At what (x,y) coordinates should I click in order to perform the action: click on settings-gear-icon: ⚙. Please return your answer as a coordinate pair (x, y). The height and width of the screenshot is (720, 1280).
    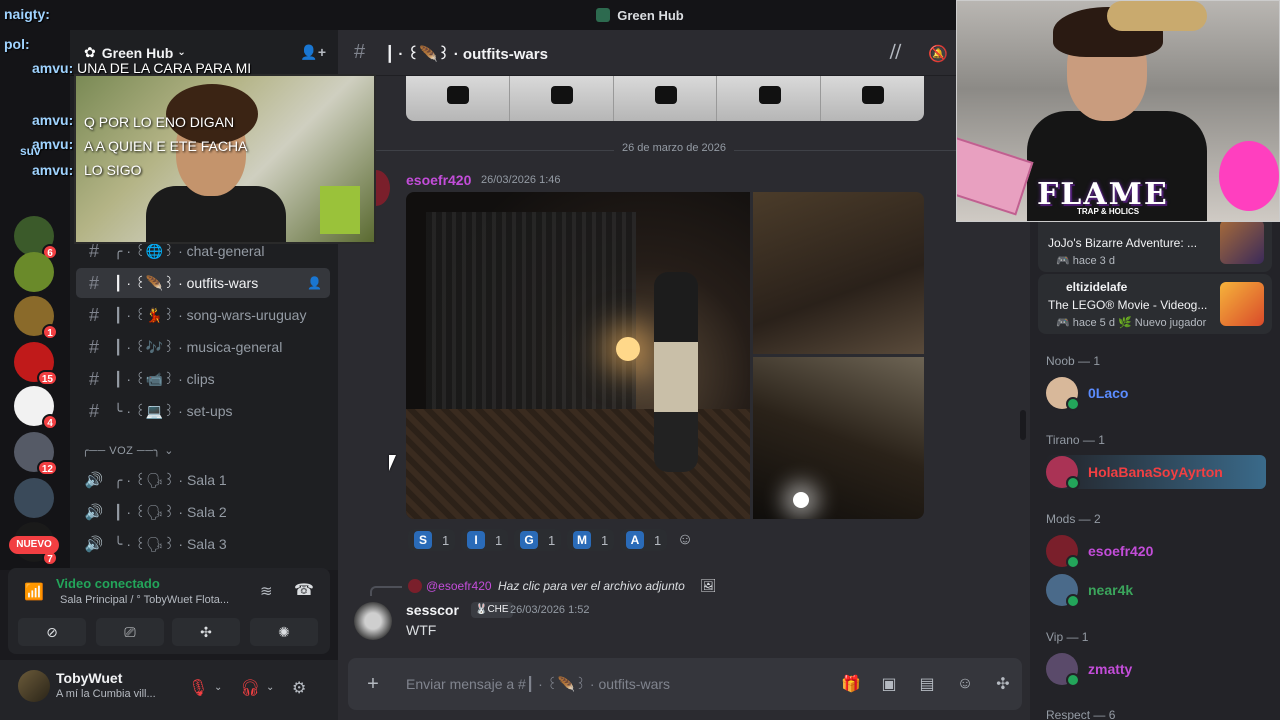
    Looking at the image, I should click on (299, 688).